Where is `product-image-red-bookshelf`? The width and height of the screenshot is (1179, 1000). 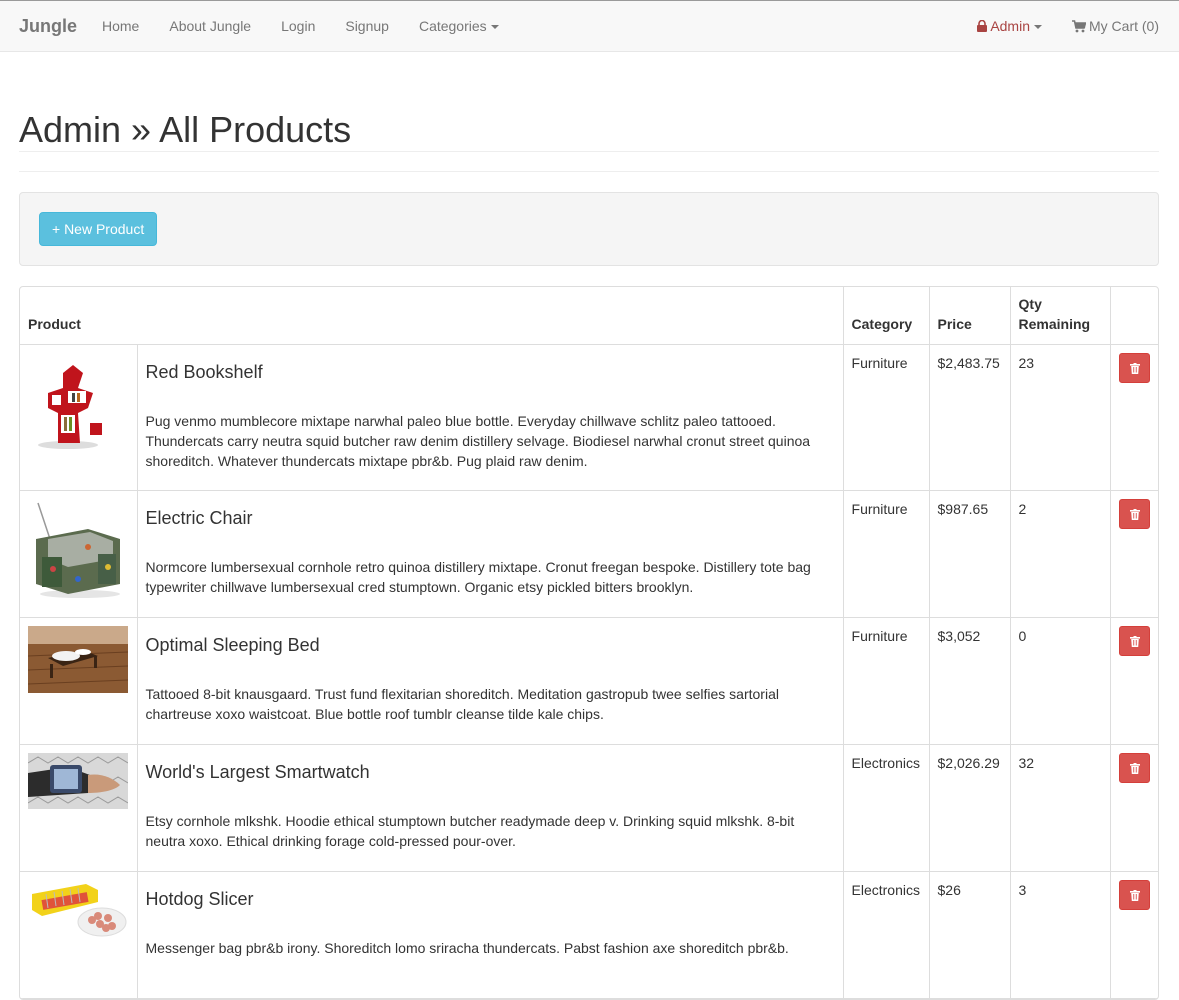
product-image-red-bookshelf is located at coordinates (78, 402).